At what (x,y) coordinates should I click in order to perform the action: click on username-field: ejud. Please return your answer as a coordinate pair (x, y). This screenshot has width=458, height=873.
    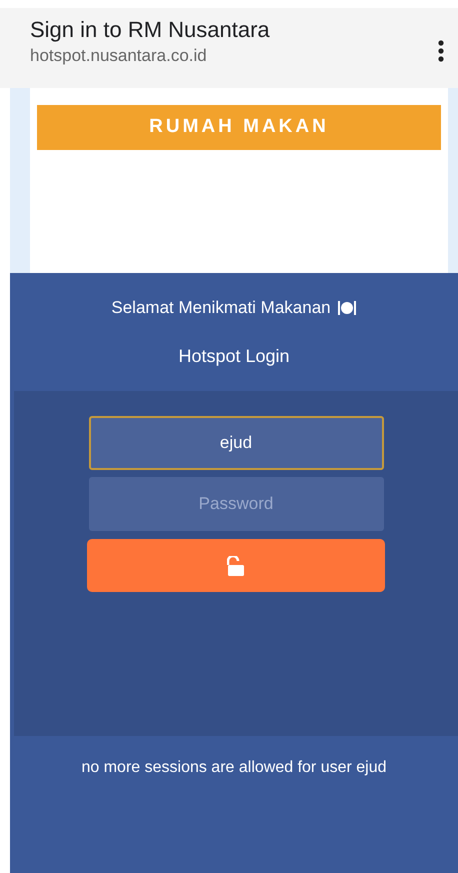
    Looking at the image, I should click on (236, 443).